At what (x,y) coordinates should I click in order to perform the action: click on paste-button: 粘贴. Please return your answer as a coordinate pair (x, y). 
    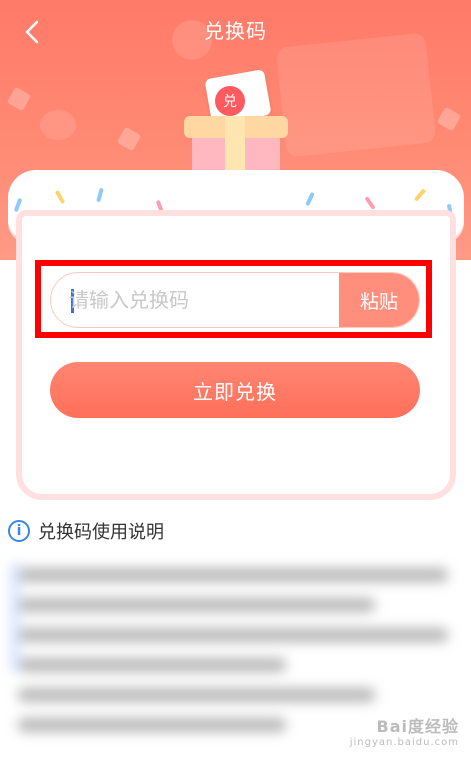
    Looking at the image, I should click on (379, 300).